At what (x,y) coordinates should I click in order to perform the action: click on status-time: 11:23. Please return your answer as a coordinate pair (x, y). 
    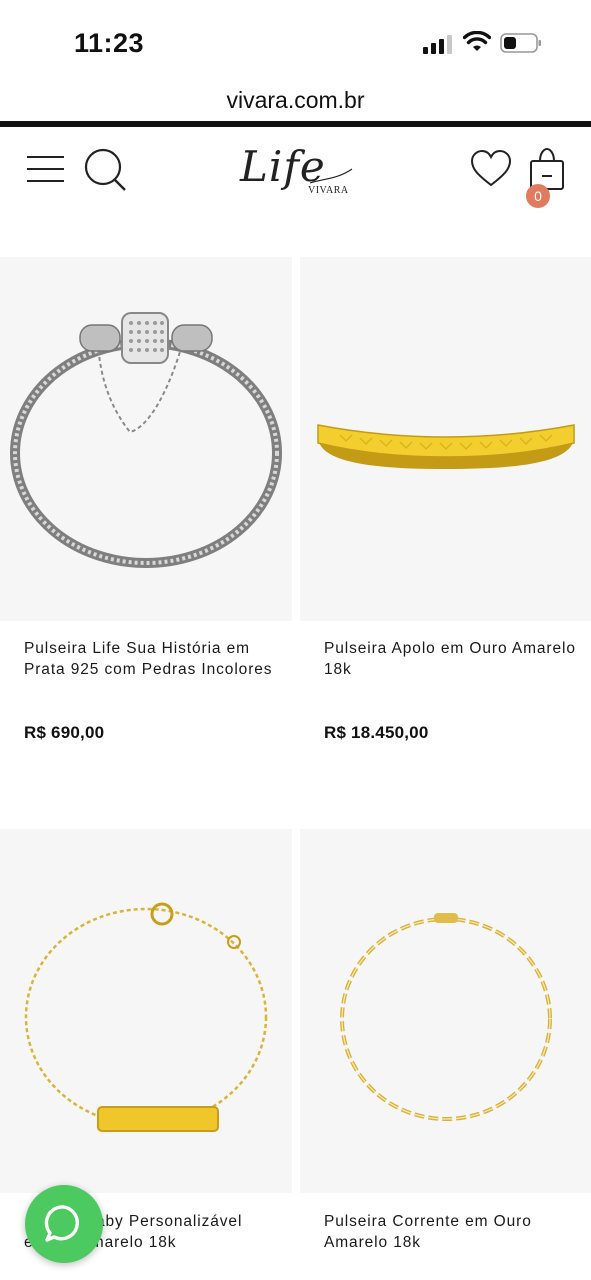
    Looking at the image, I should click on (109, 43).